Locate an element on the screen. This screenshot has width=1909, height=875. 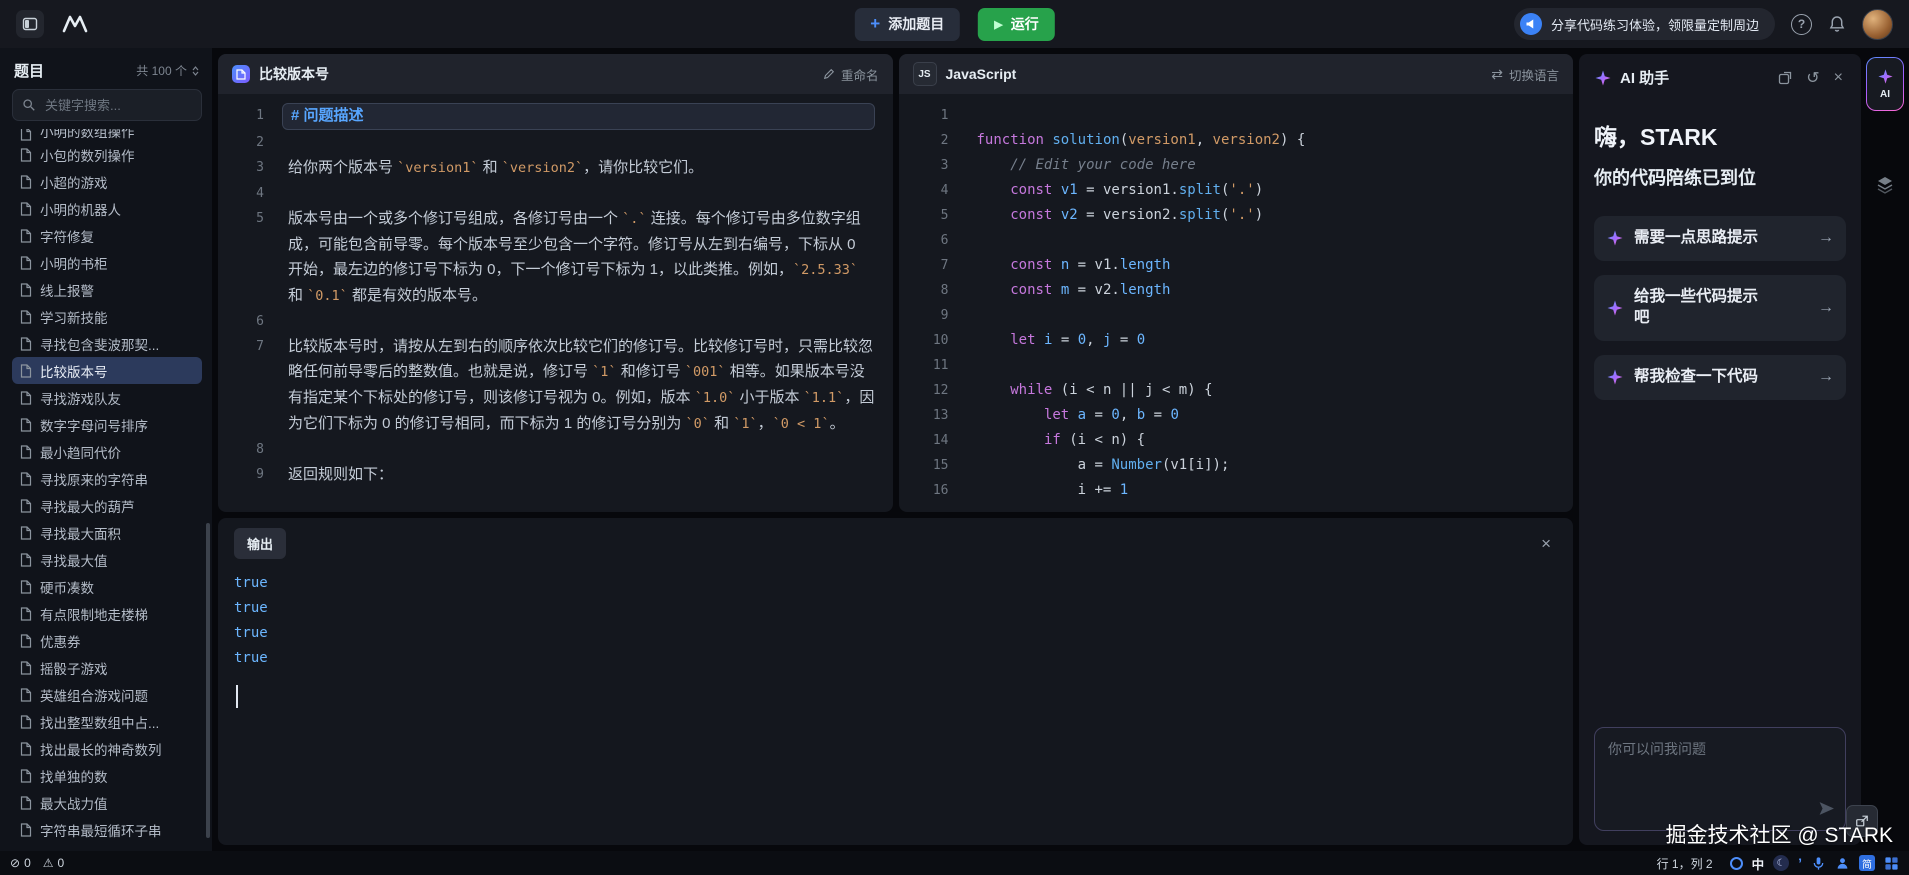
code-line-text: while (i < n || j < m) { is located at coordinates (1111, 390).